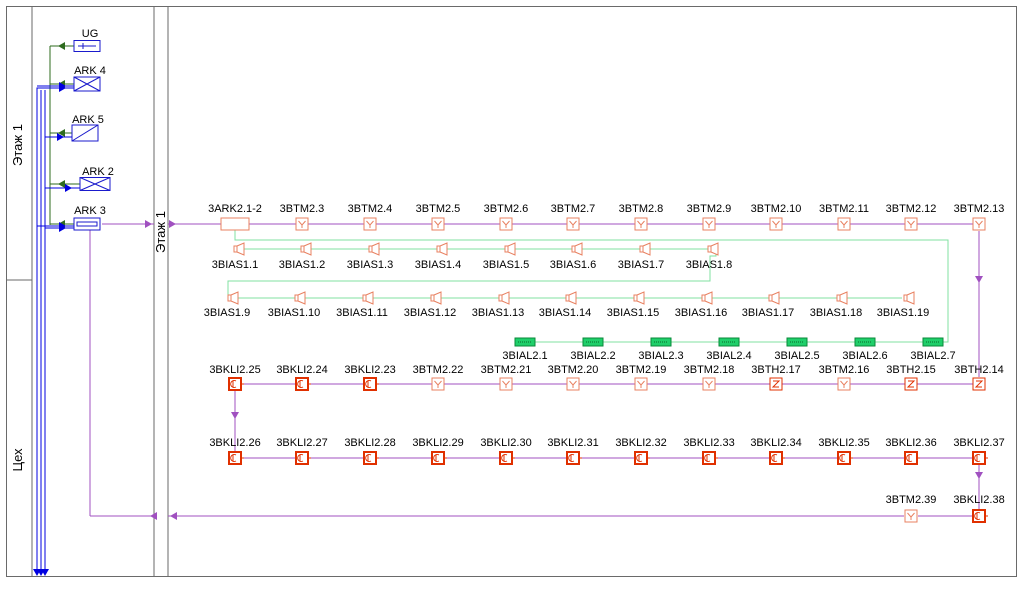 The width and height of the screenshot is (1024, 589). What do you see at coordinates (573, 209) in the screenshot?
I see `device-label: 3BTM2.7` at bounding box center [573, 209].